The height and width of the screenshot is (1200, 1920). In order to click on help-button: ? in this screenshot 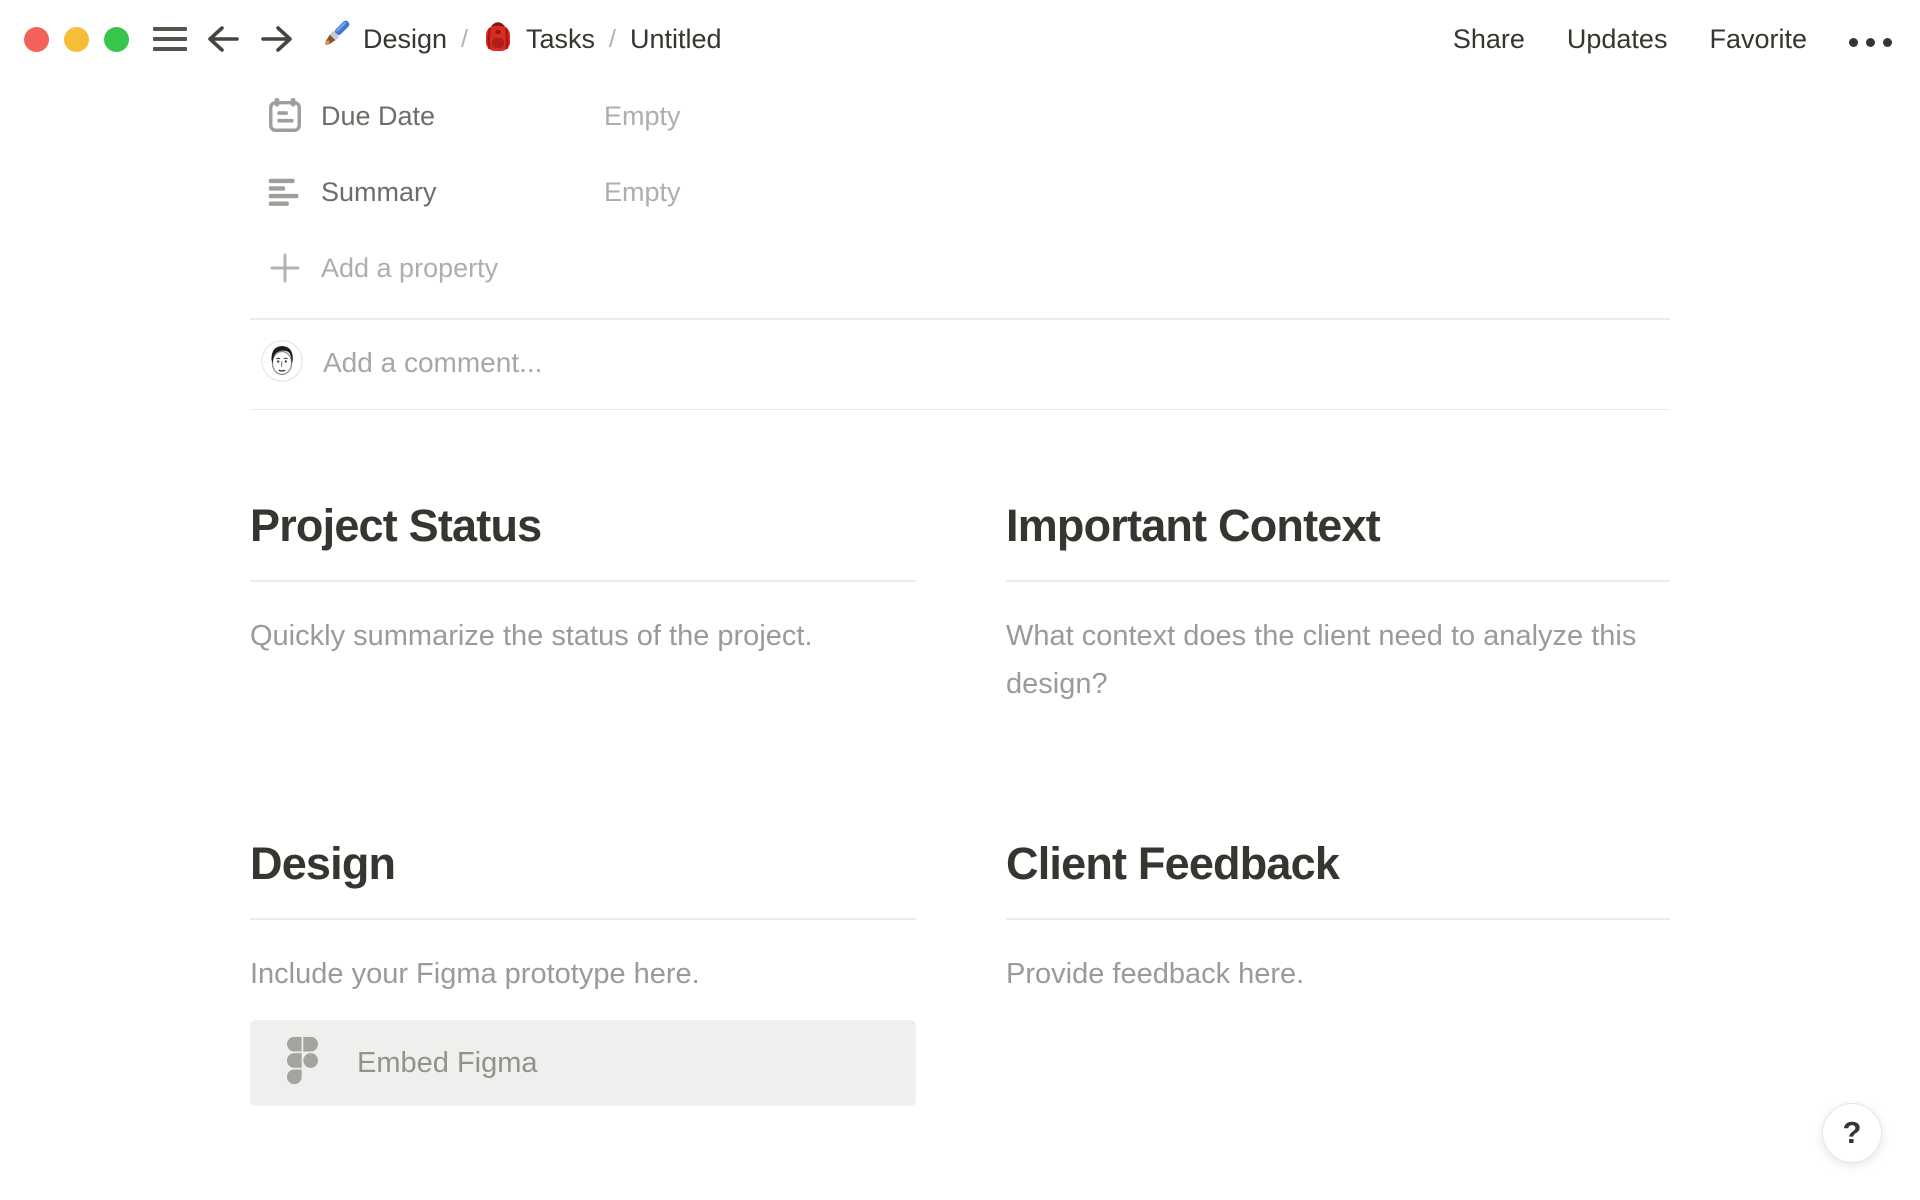, I will do `click(1852, 1133)`.